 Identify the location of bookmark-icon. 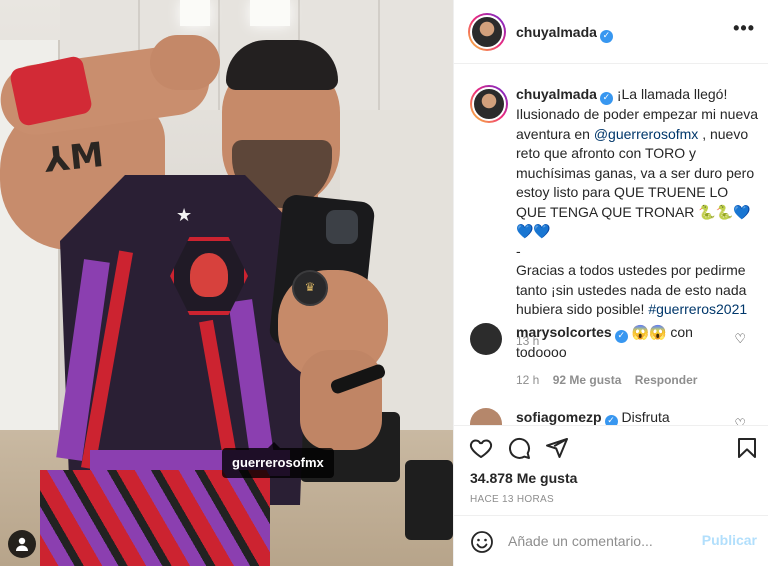
(748, 449).